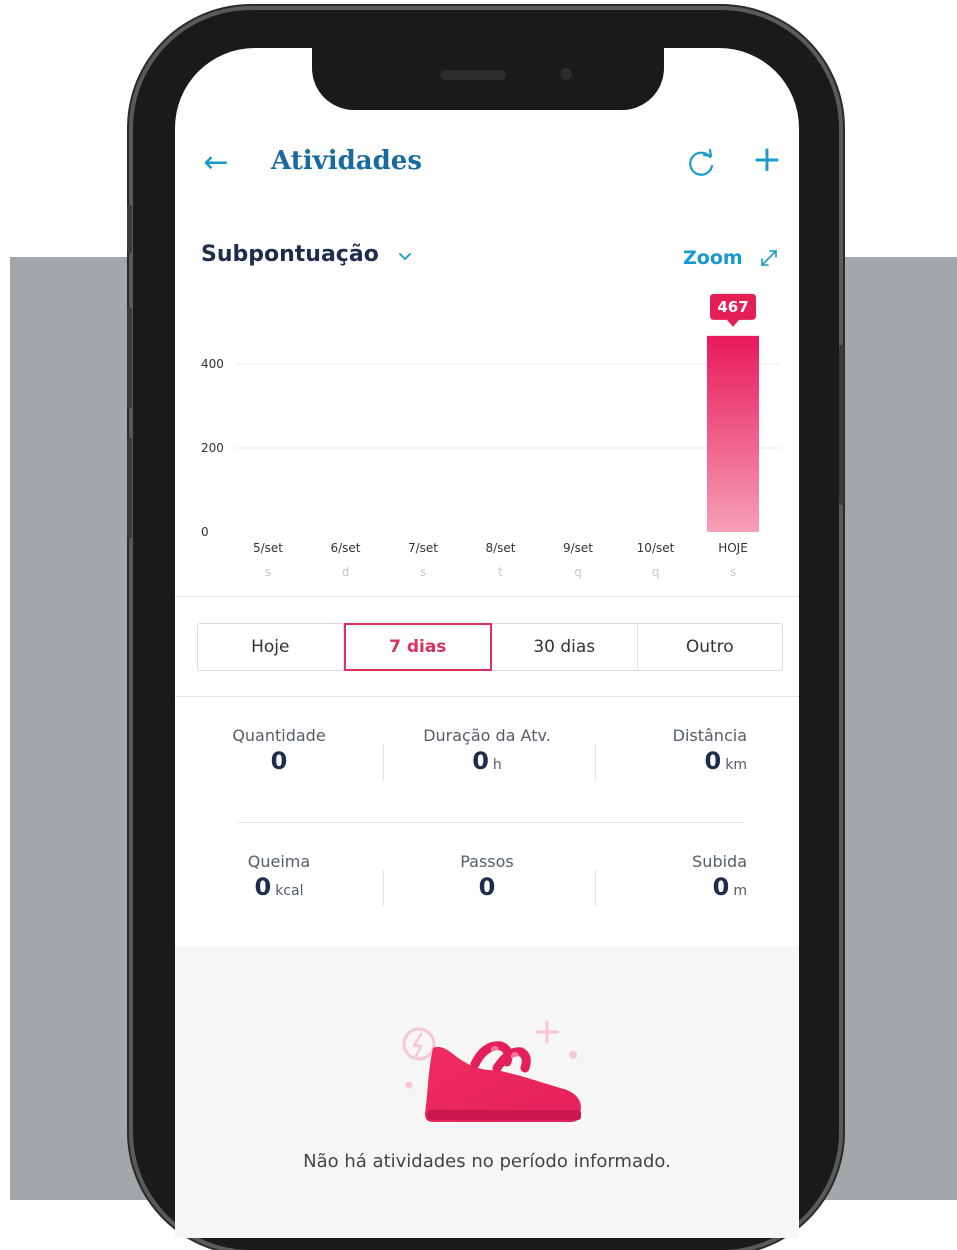  What do you see at coordinates (129, 229) in the screenshot?
I see `mute-switch` at bounding box center [129, 229].